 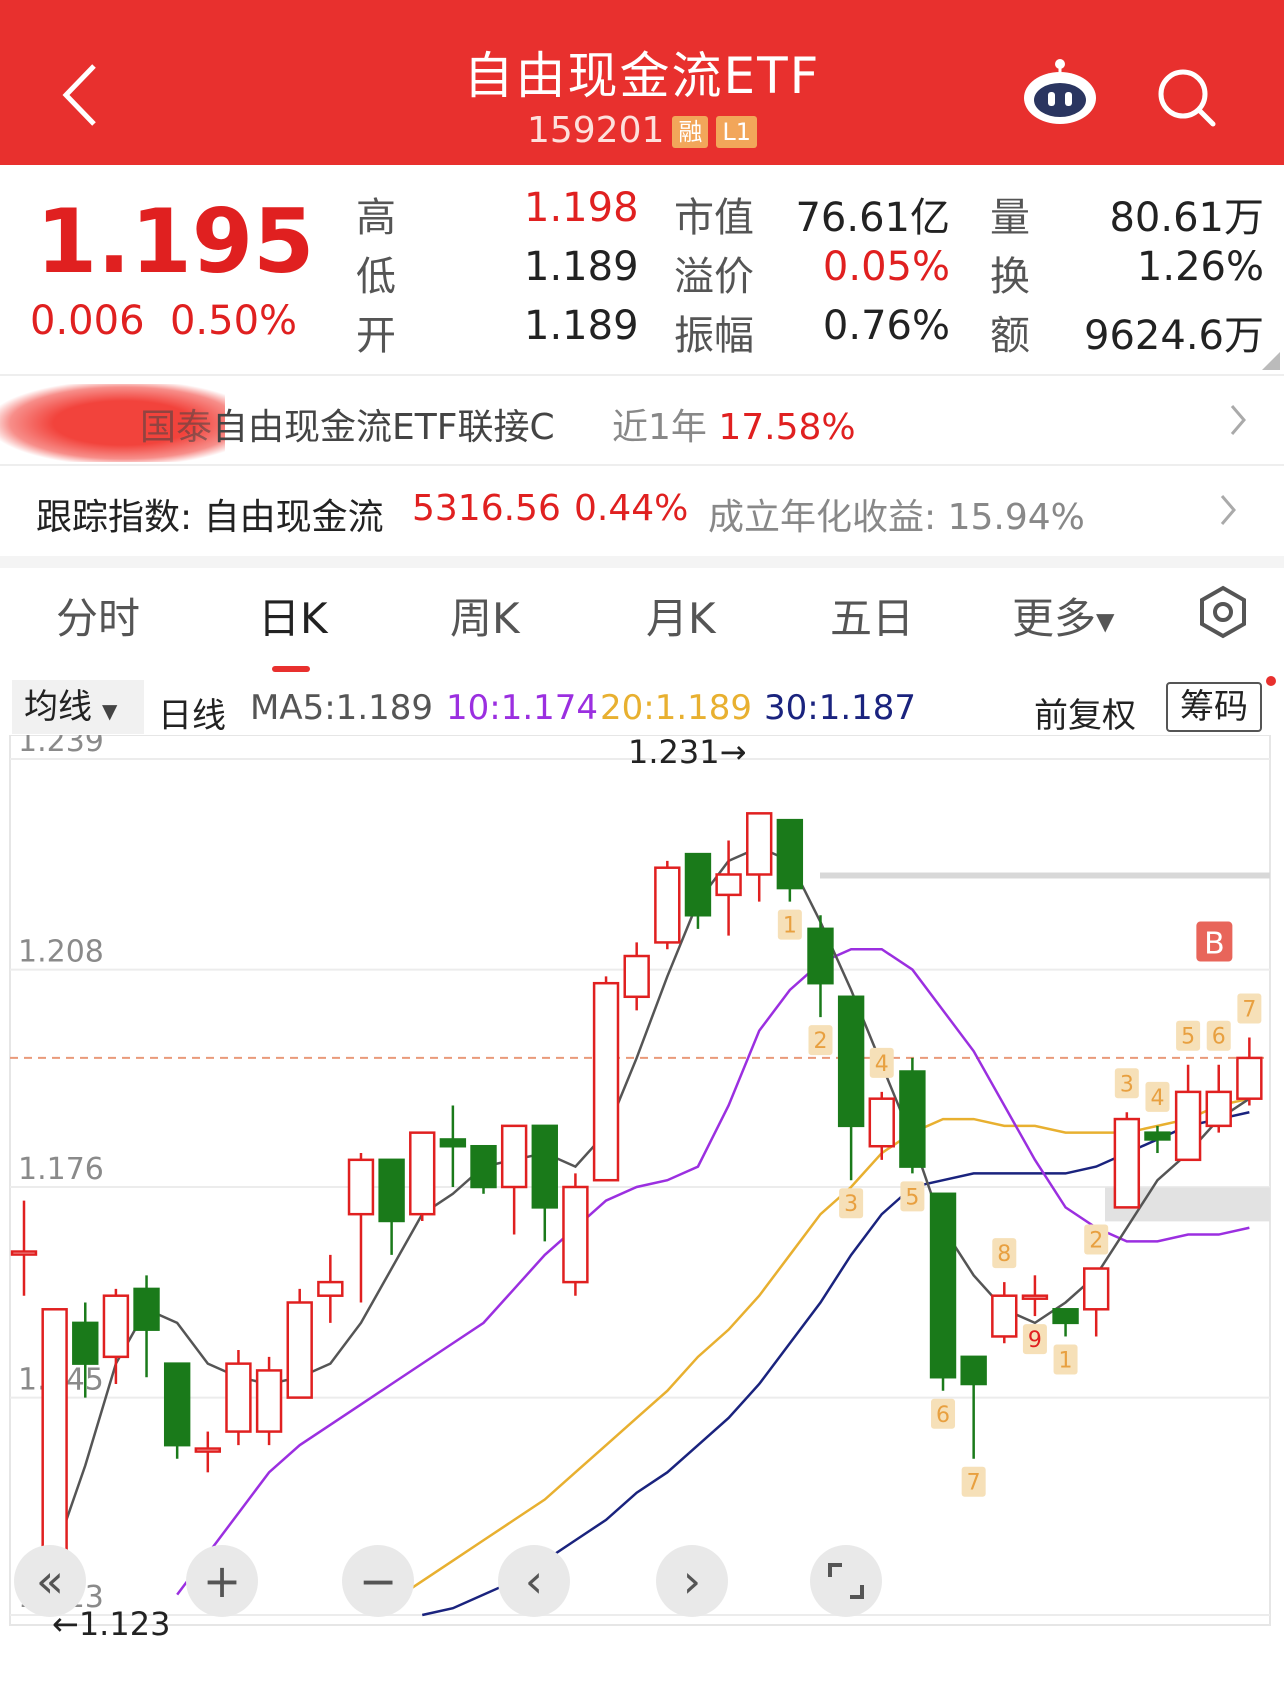 I want to click on active-tab-indicator, so click(x=291, y=669).